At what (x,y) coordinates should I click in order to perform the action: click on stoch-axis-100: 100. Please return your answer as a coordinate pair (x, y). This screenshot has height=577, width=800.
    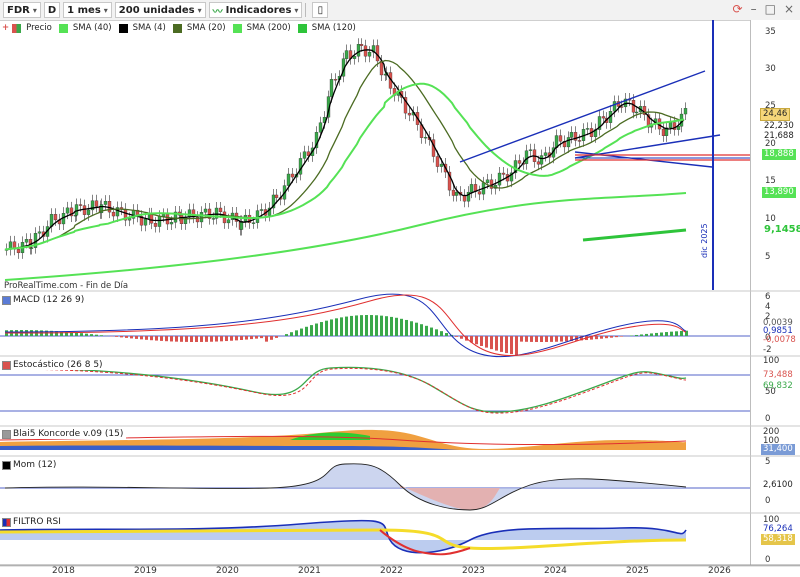
    Looking at the image, I should click on (771, 361).